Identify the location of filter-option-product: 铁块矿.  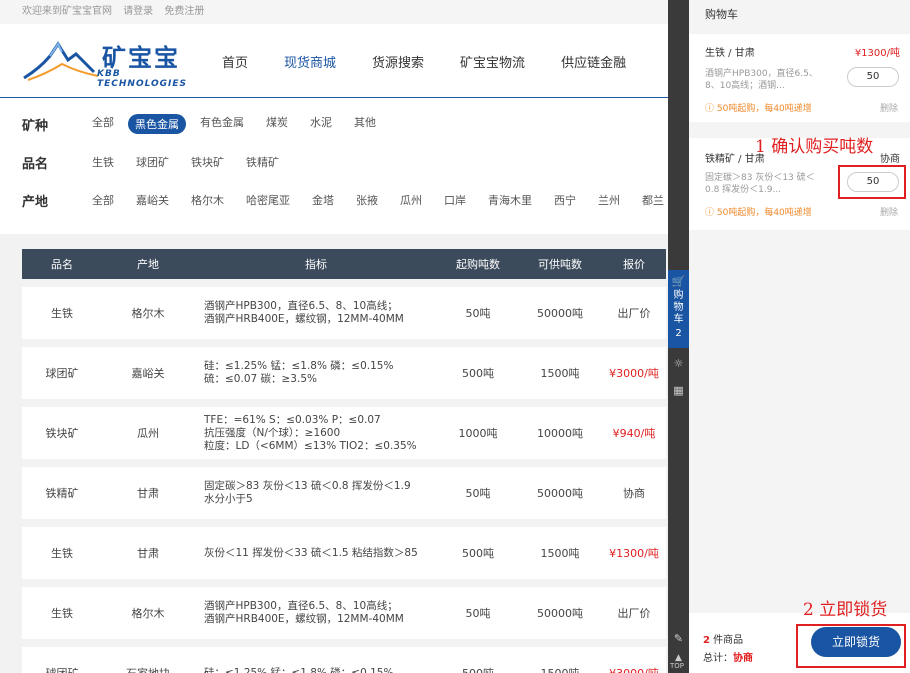
(207, 162).